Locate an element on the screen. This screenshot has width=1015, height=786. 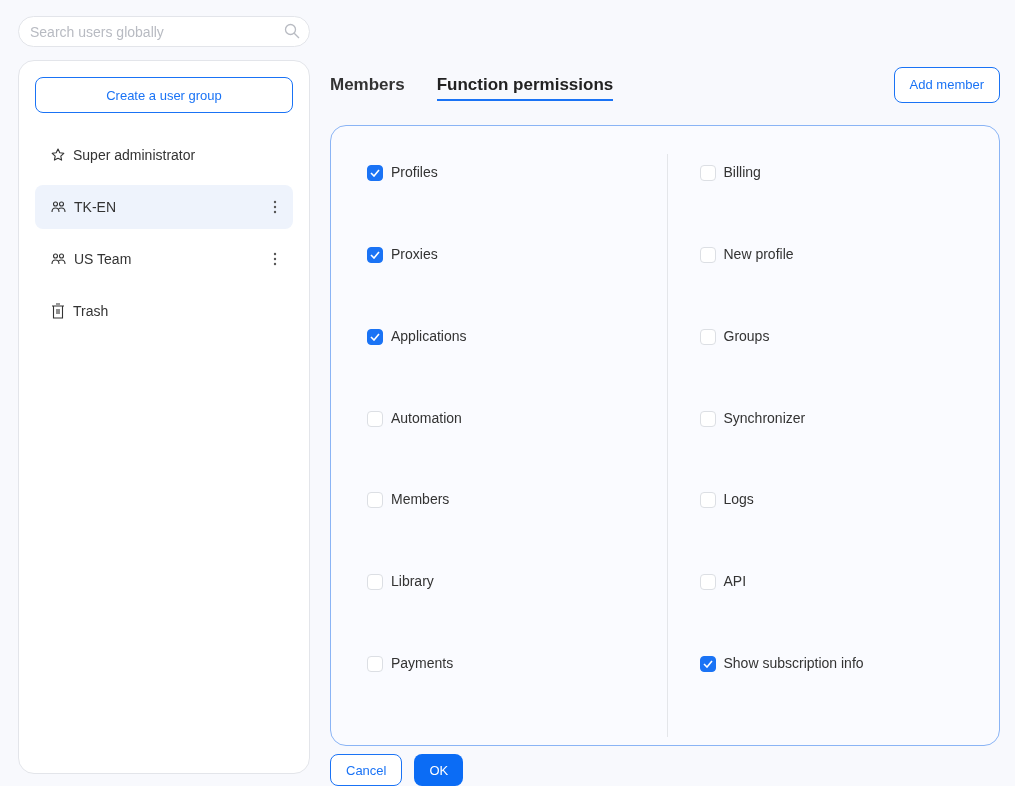
permission-label: Profiles is located at coordinates (414, 172).